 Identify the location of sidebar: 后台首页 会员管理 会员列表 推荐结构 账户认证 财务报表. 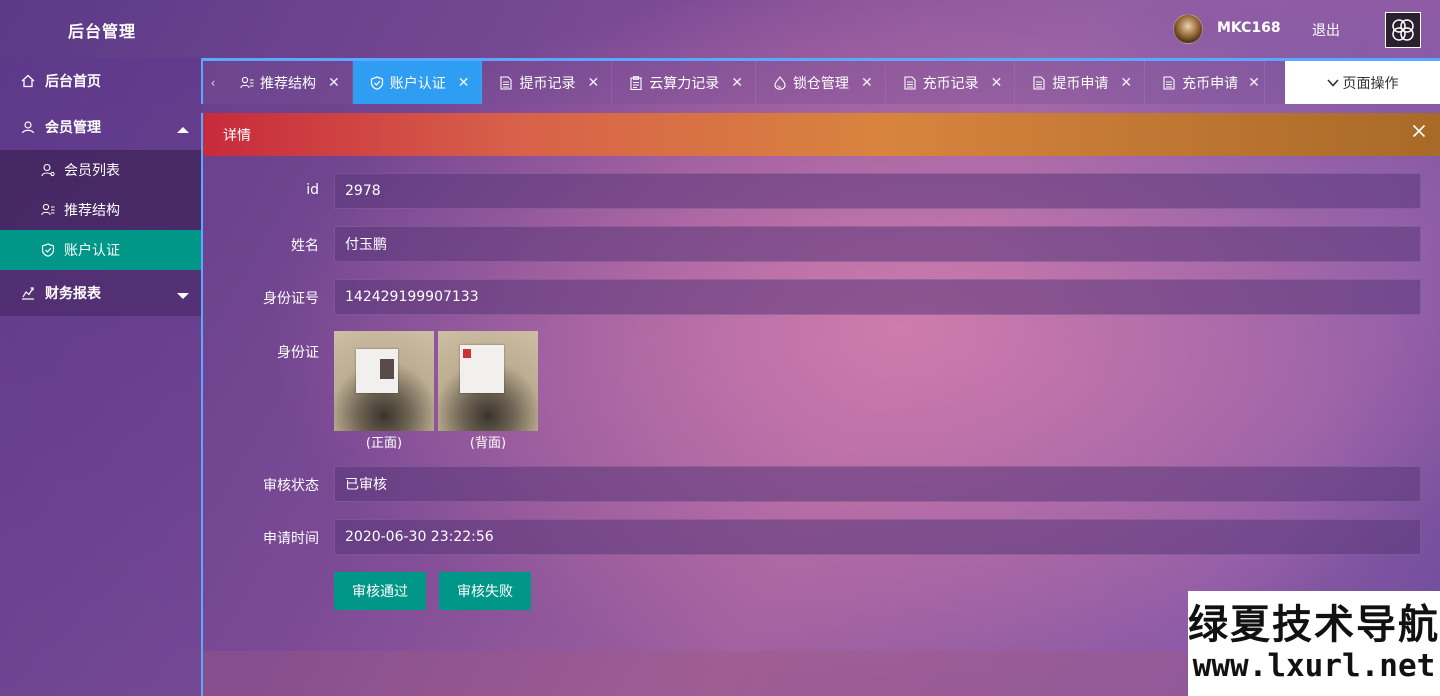
(100, 377).